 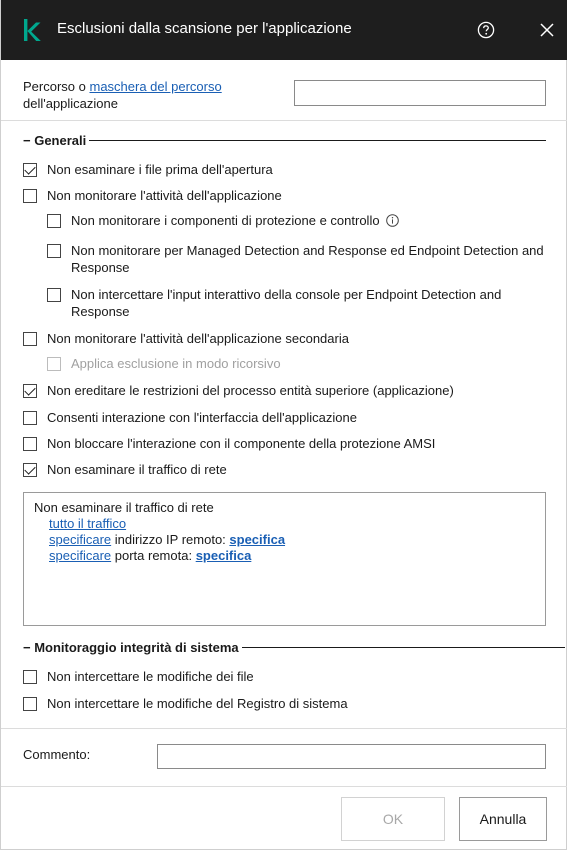 I want to click on all-traffic-link: tutto il traffico, so click(x=87, y=523).